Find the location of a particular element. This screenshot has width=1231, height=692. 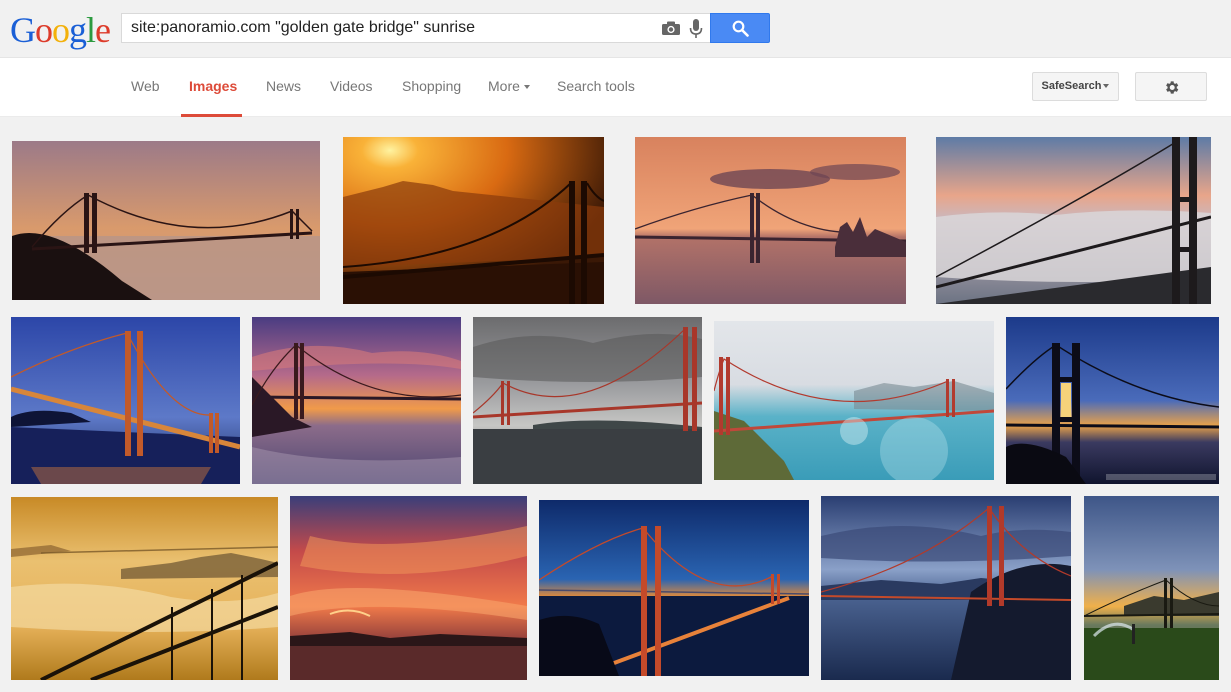

safesearch-label: SafeSearch is located at coordinates (1071, 86).